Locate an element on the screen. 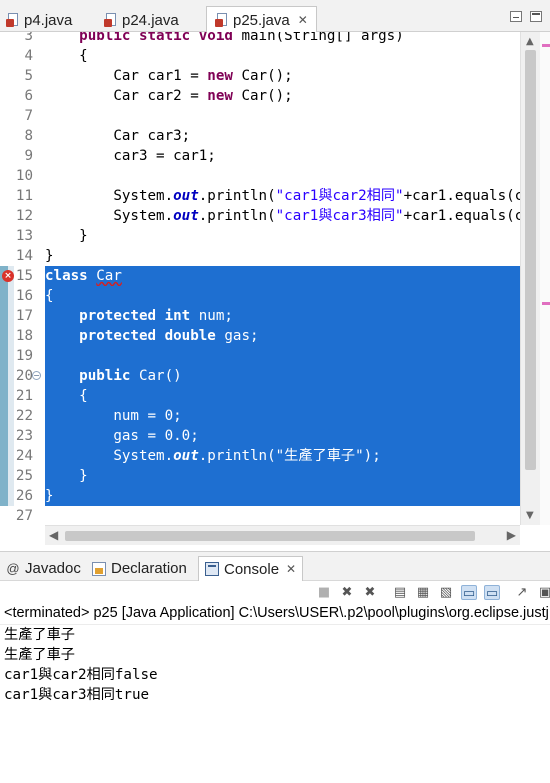 This screenshot has height=783, width=550. code-line: 8 Car car3; is located at coordinates (260, 136).